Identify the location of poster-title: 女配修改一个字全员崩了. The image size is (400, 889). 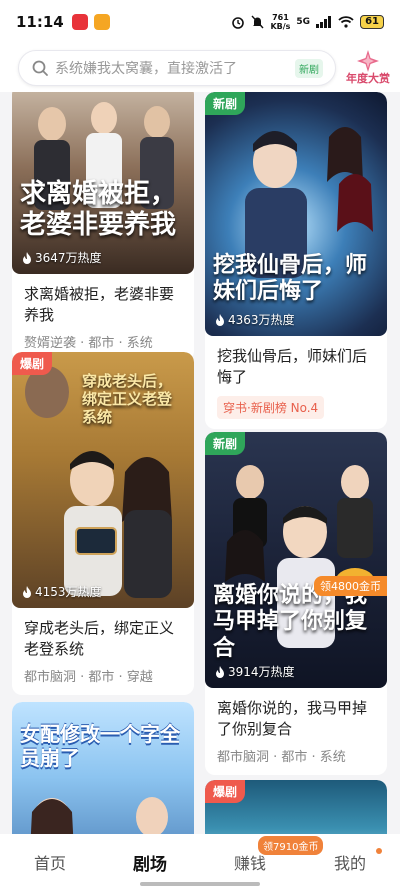
(100, 746).